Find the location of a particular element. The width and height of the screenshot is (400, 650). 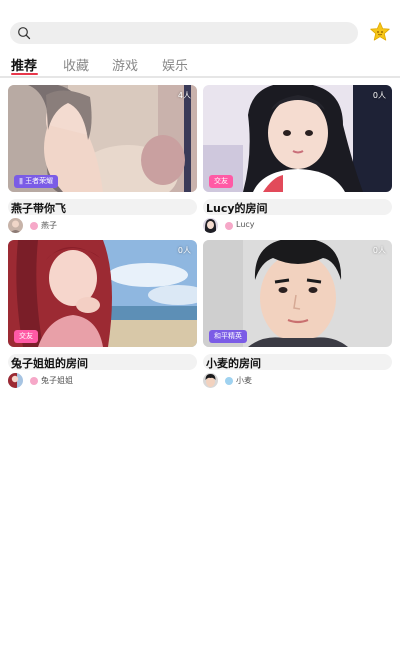

tab-active-indicator is located at coordinates (24, 74).